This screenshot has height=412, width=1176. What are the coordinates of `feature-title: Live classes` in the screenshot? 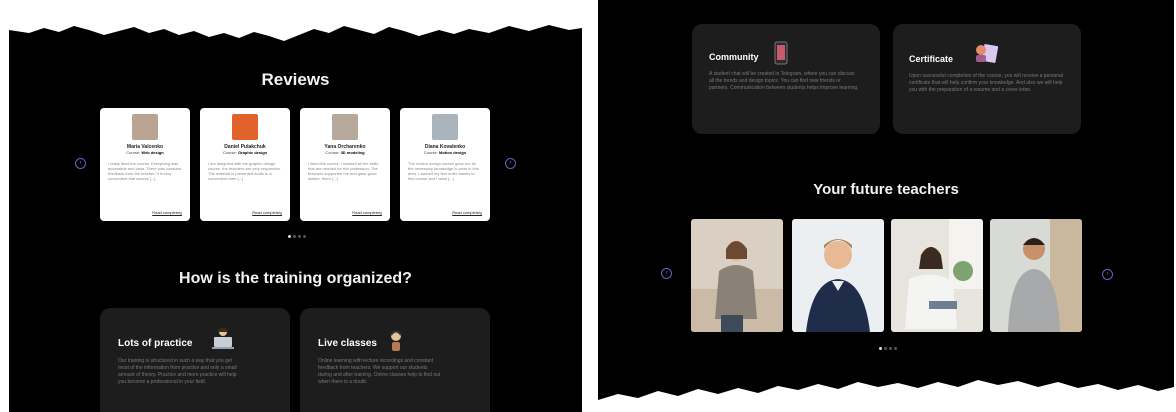 It's located at (347, 343).